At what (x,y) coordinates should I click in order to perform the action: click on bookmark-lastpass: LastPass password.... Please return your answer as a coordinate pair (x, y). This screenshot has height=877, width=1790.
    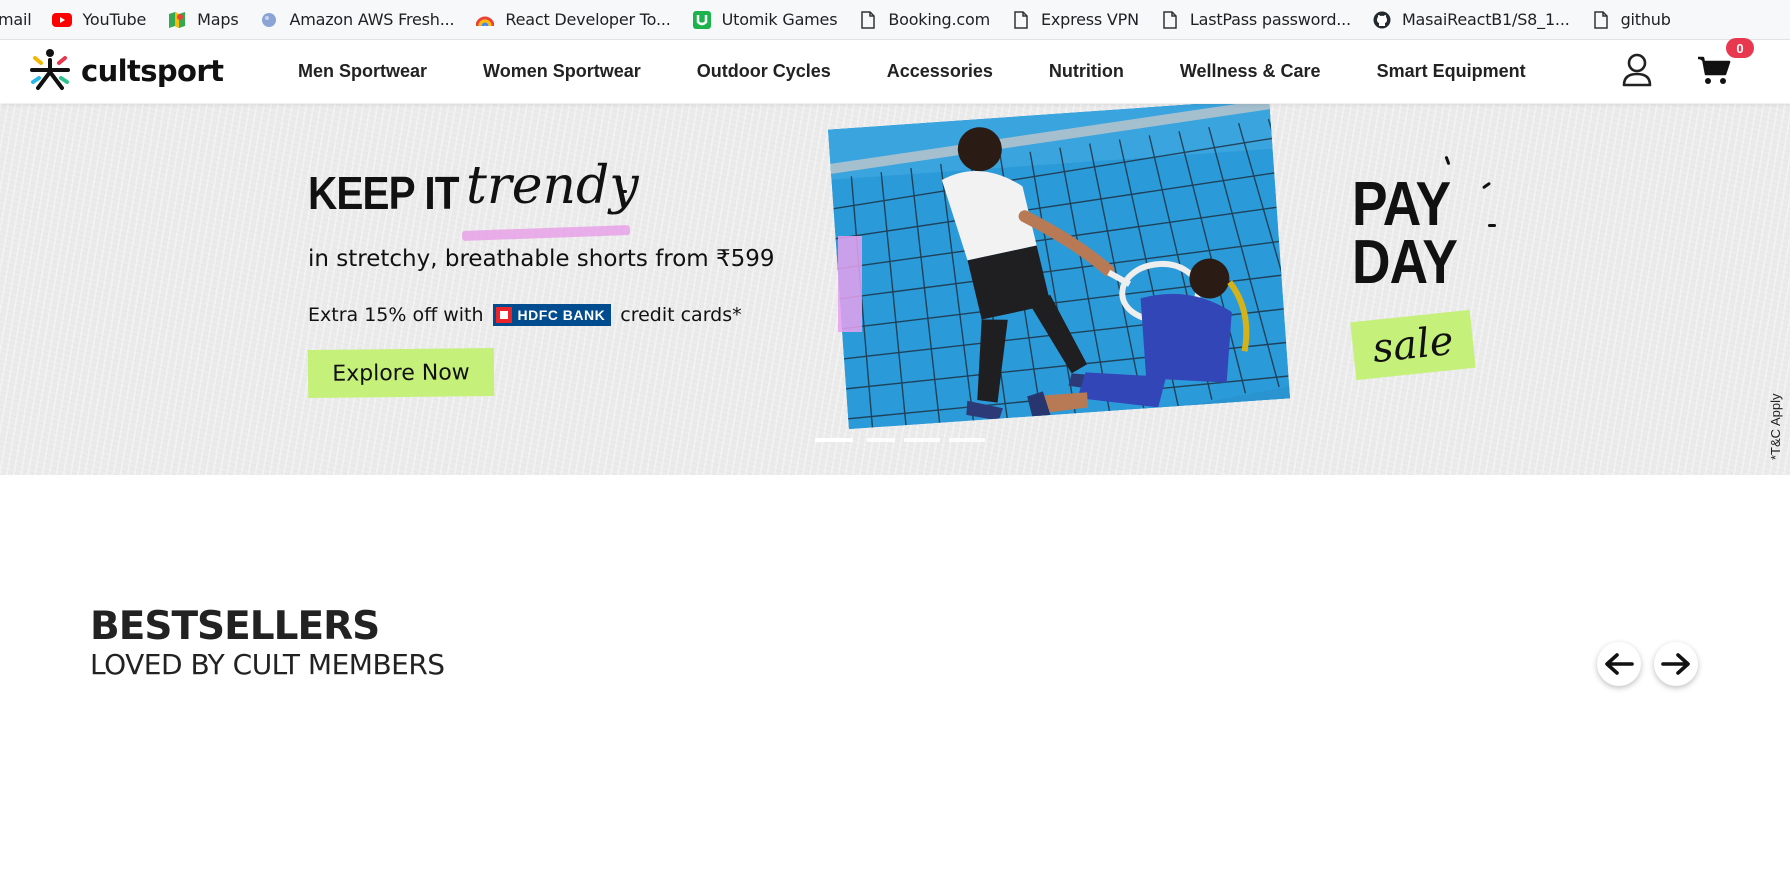
    Looking at the image, I should click on (1256, 20).